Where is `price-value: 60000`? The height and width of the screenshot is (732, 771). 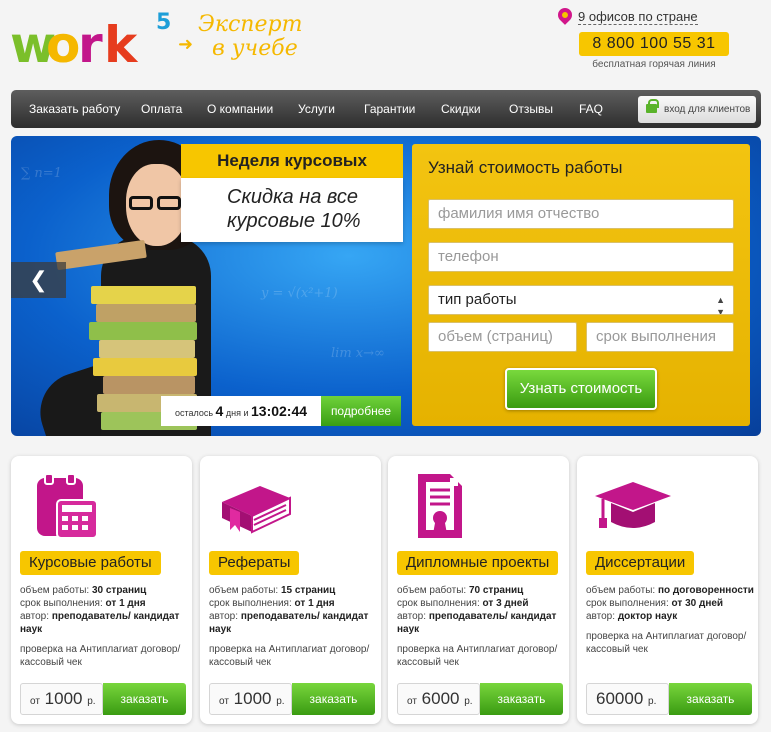
price-value: 60000 is located at coordinates (620, 698).